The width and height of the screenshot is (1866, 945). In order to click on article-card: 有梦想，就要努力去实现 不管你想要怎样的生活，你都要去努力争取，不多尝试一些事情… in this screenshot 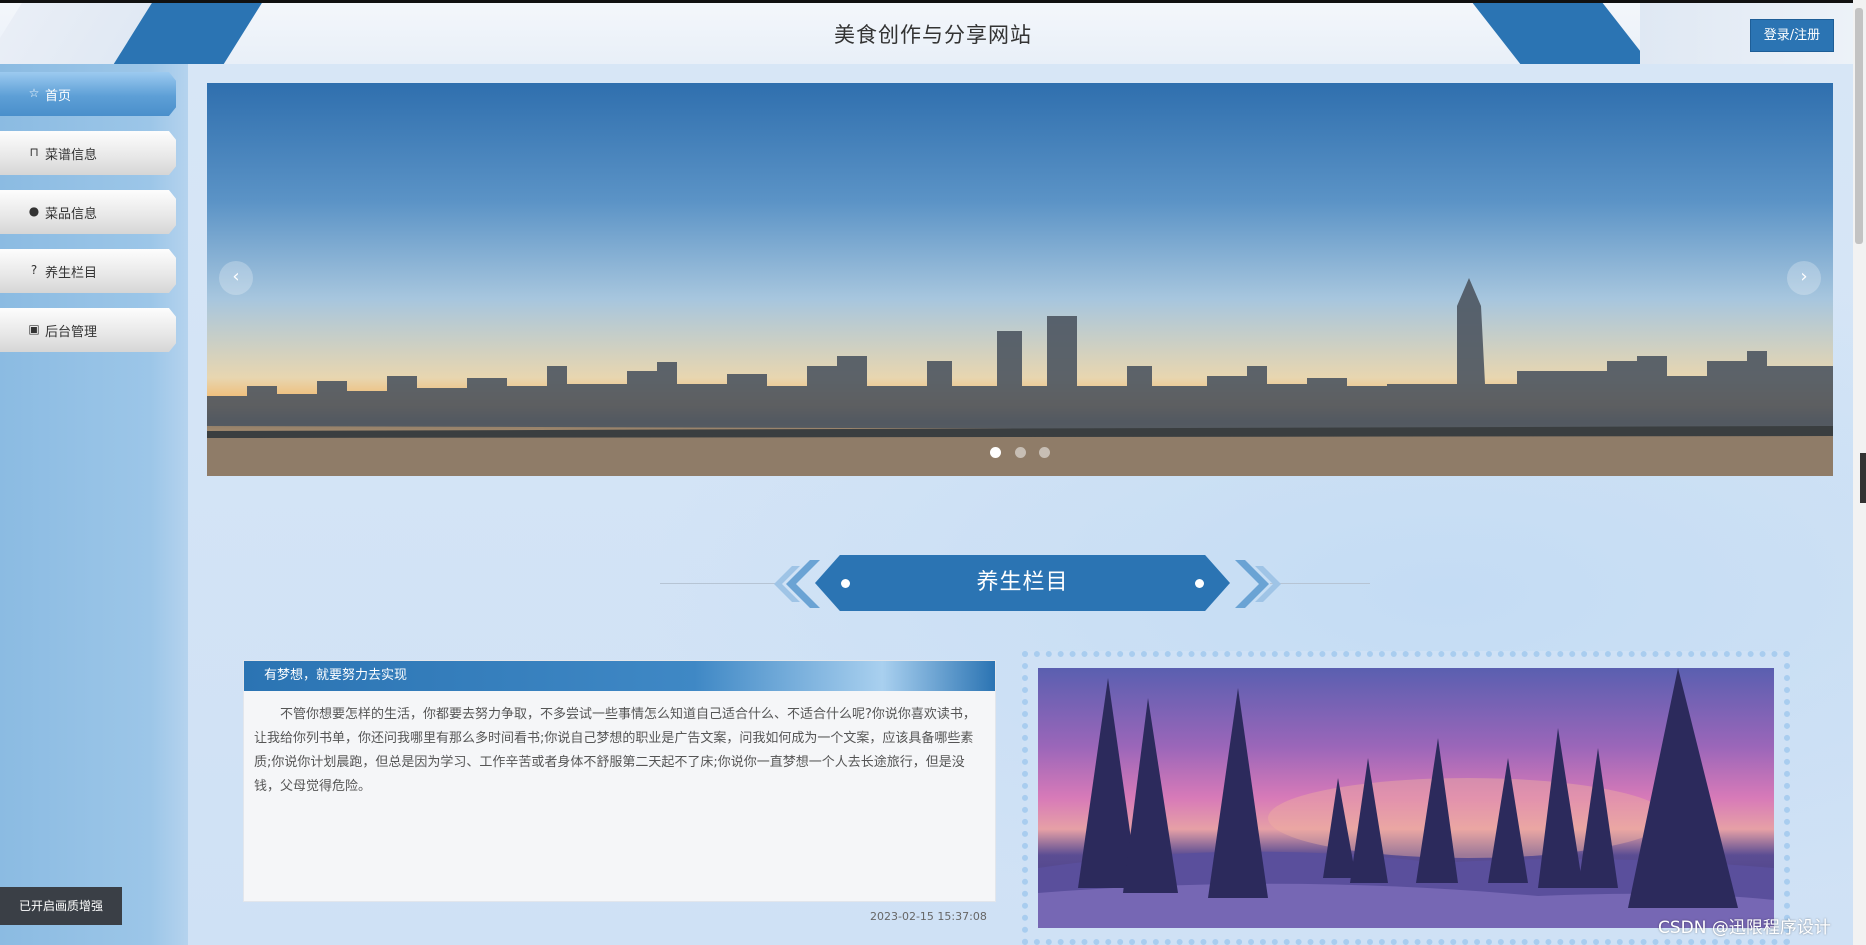, I will do `click(619, 781)`.